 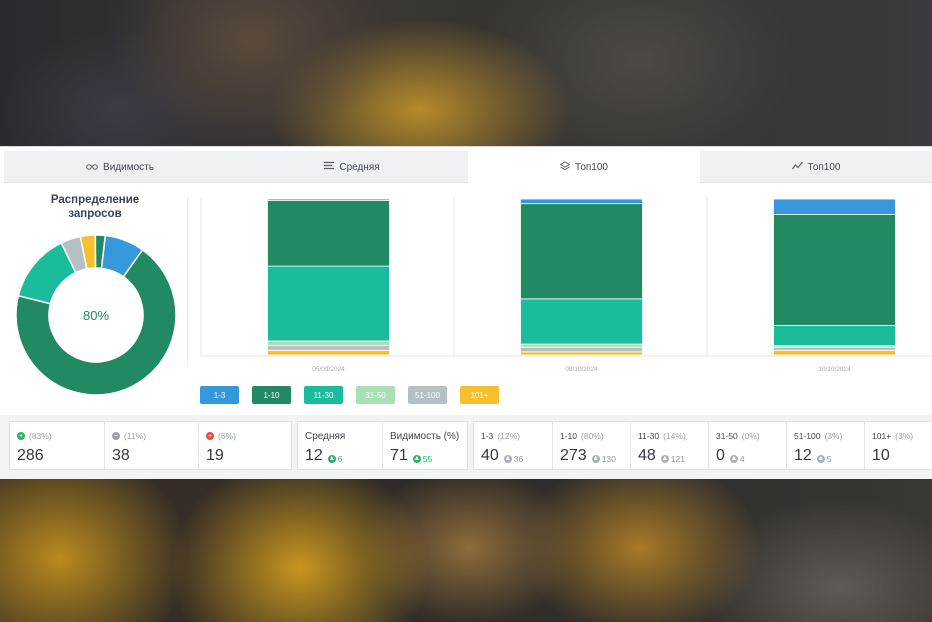 What do you see at coordinates (479, 395) in the screenshot?
I see `legend-item-101-plus: 101+` at bounding box center [479, 395].